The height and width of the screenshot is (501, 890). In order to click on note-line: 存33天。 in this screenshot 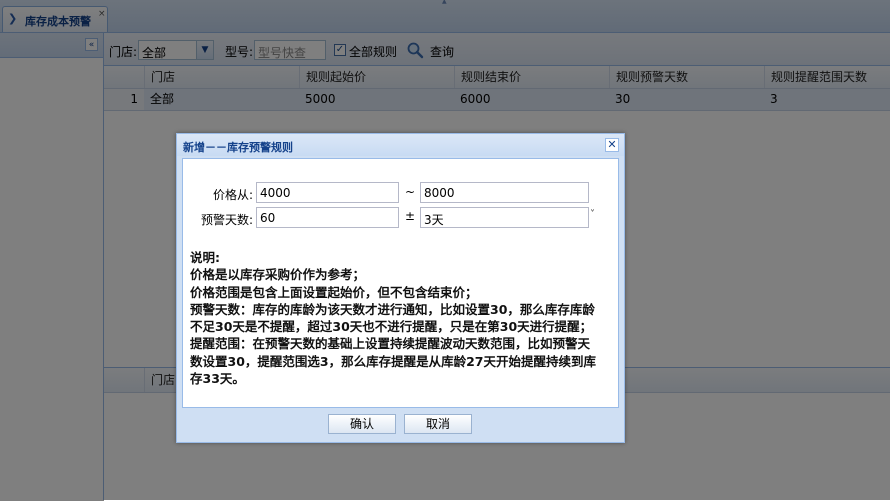, I will do `click(217, 379)`.